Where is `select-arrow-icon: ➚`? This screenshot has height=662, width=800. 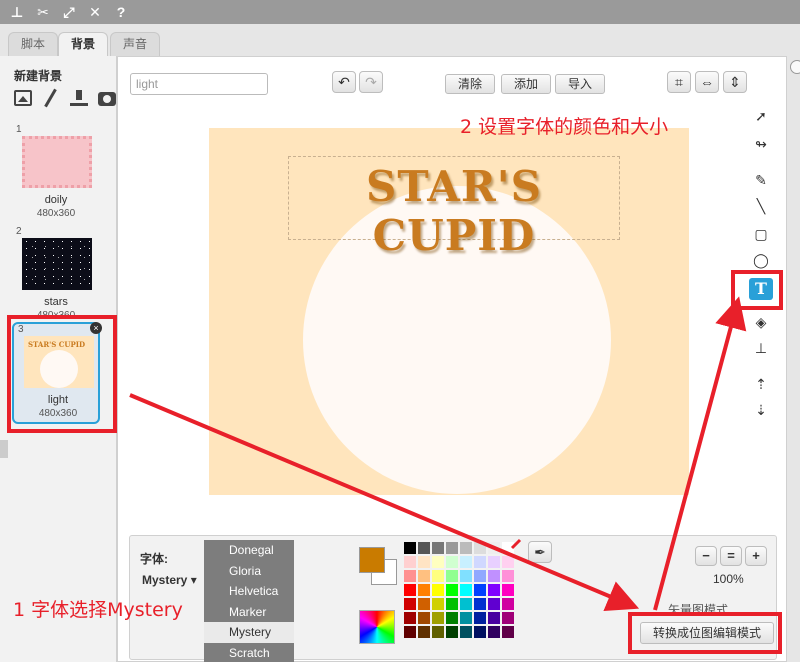 select-arrow-icon: ➚ is located at coordinates (761, 116).